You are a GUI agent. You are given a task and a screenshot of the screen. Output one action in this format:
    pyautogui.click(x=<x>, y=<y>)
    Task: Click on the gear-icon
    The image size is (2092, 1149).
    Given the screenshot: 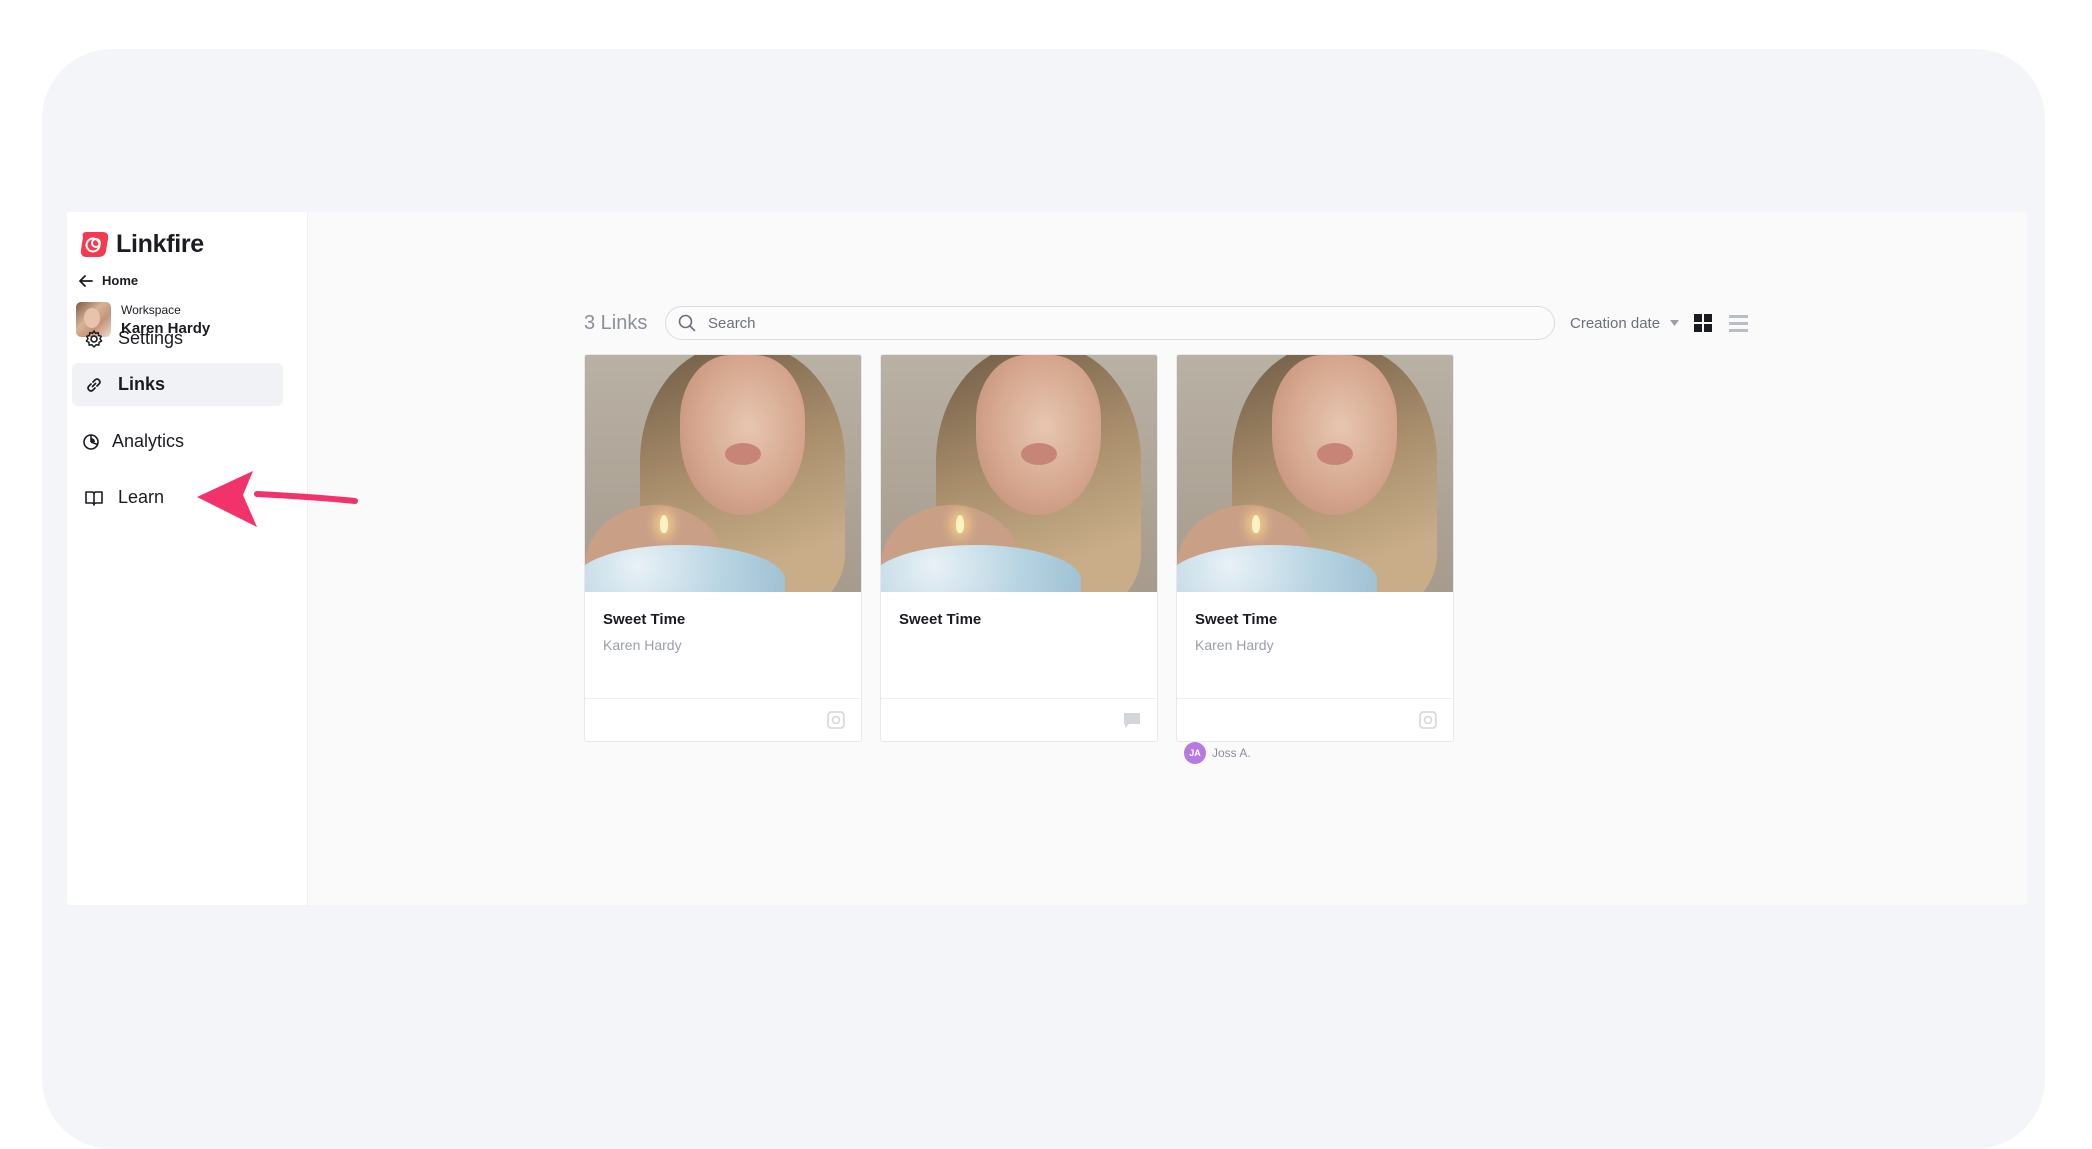 What is the action you would take?
    pyautogui.click(x=94, y=338)
    